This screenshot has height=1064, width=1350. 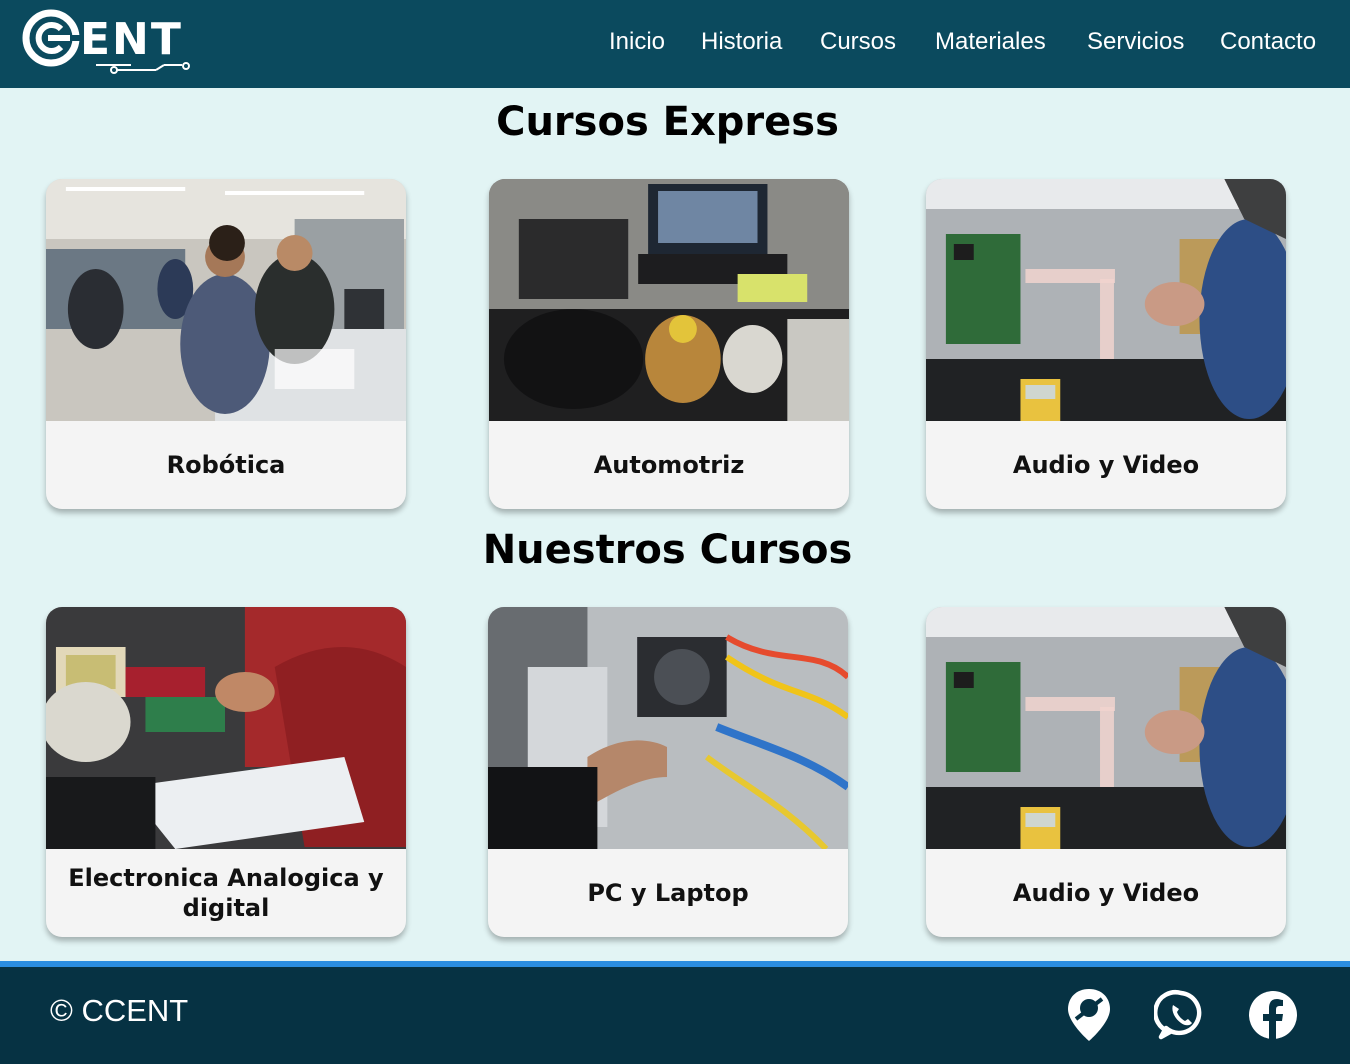 What do you see at coordinates (667, 550) in the screenshot?
I see `section-title-nuestros-cursos: Nuestros Cursos` at bounding box center [667, 550].